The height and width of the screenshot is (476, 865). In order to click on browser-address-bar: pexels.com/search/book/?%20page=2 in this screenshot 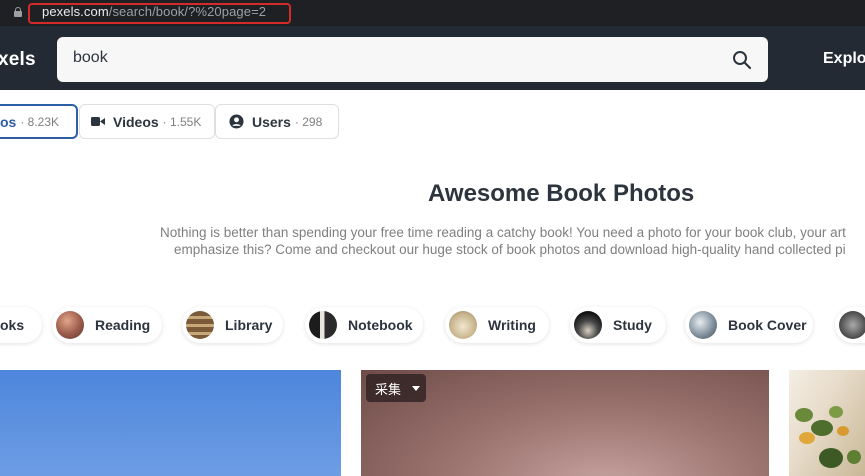, I will do `click(432, 13)`.